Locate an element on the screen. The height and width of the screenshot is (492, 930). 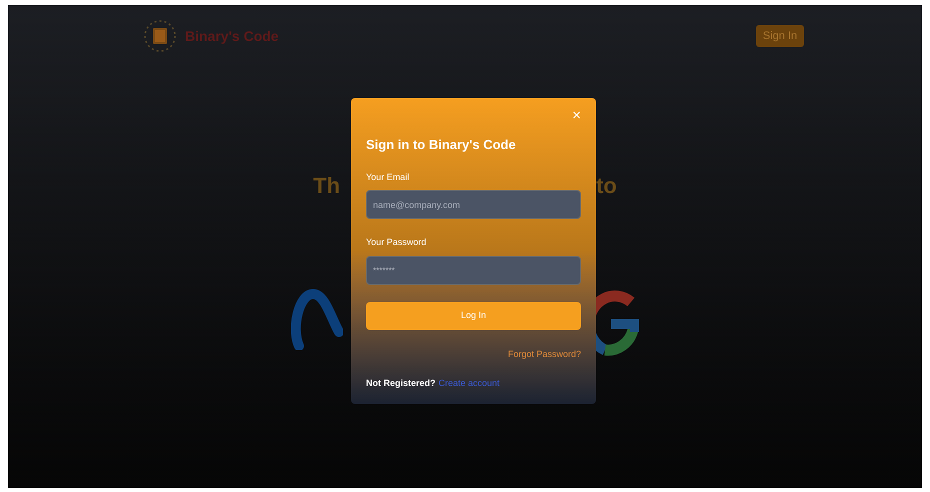
infinity-logo-icon is located at coordinates (317, 319).